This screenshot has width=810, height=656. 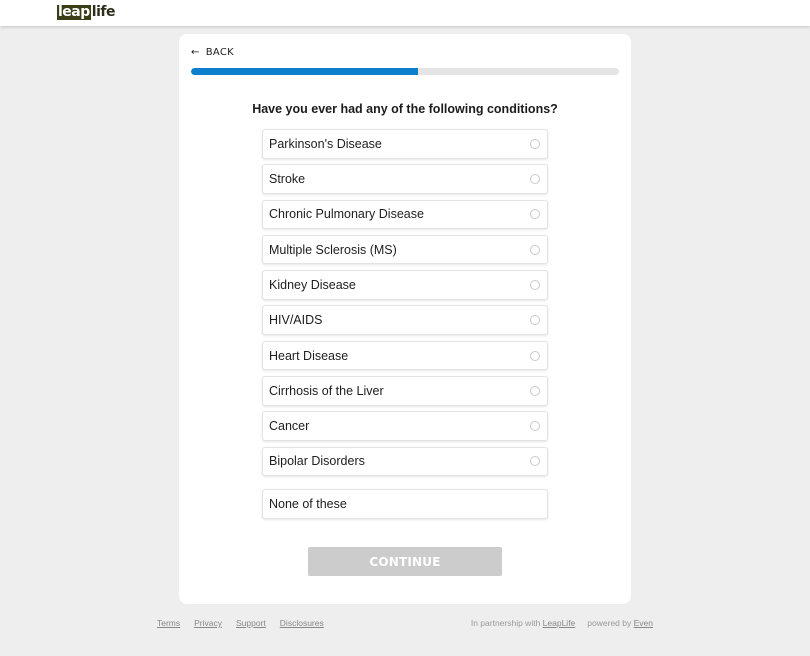 I want to click on option-bipolar: Bipolar Disorders, so click(x=405, y=461).